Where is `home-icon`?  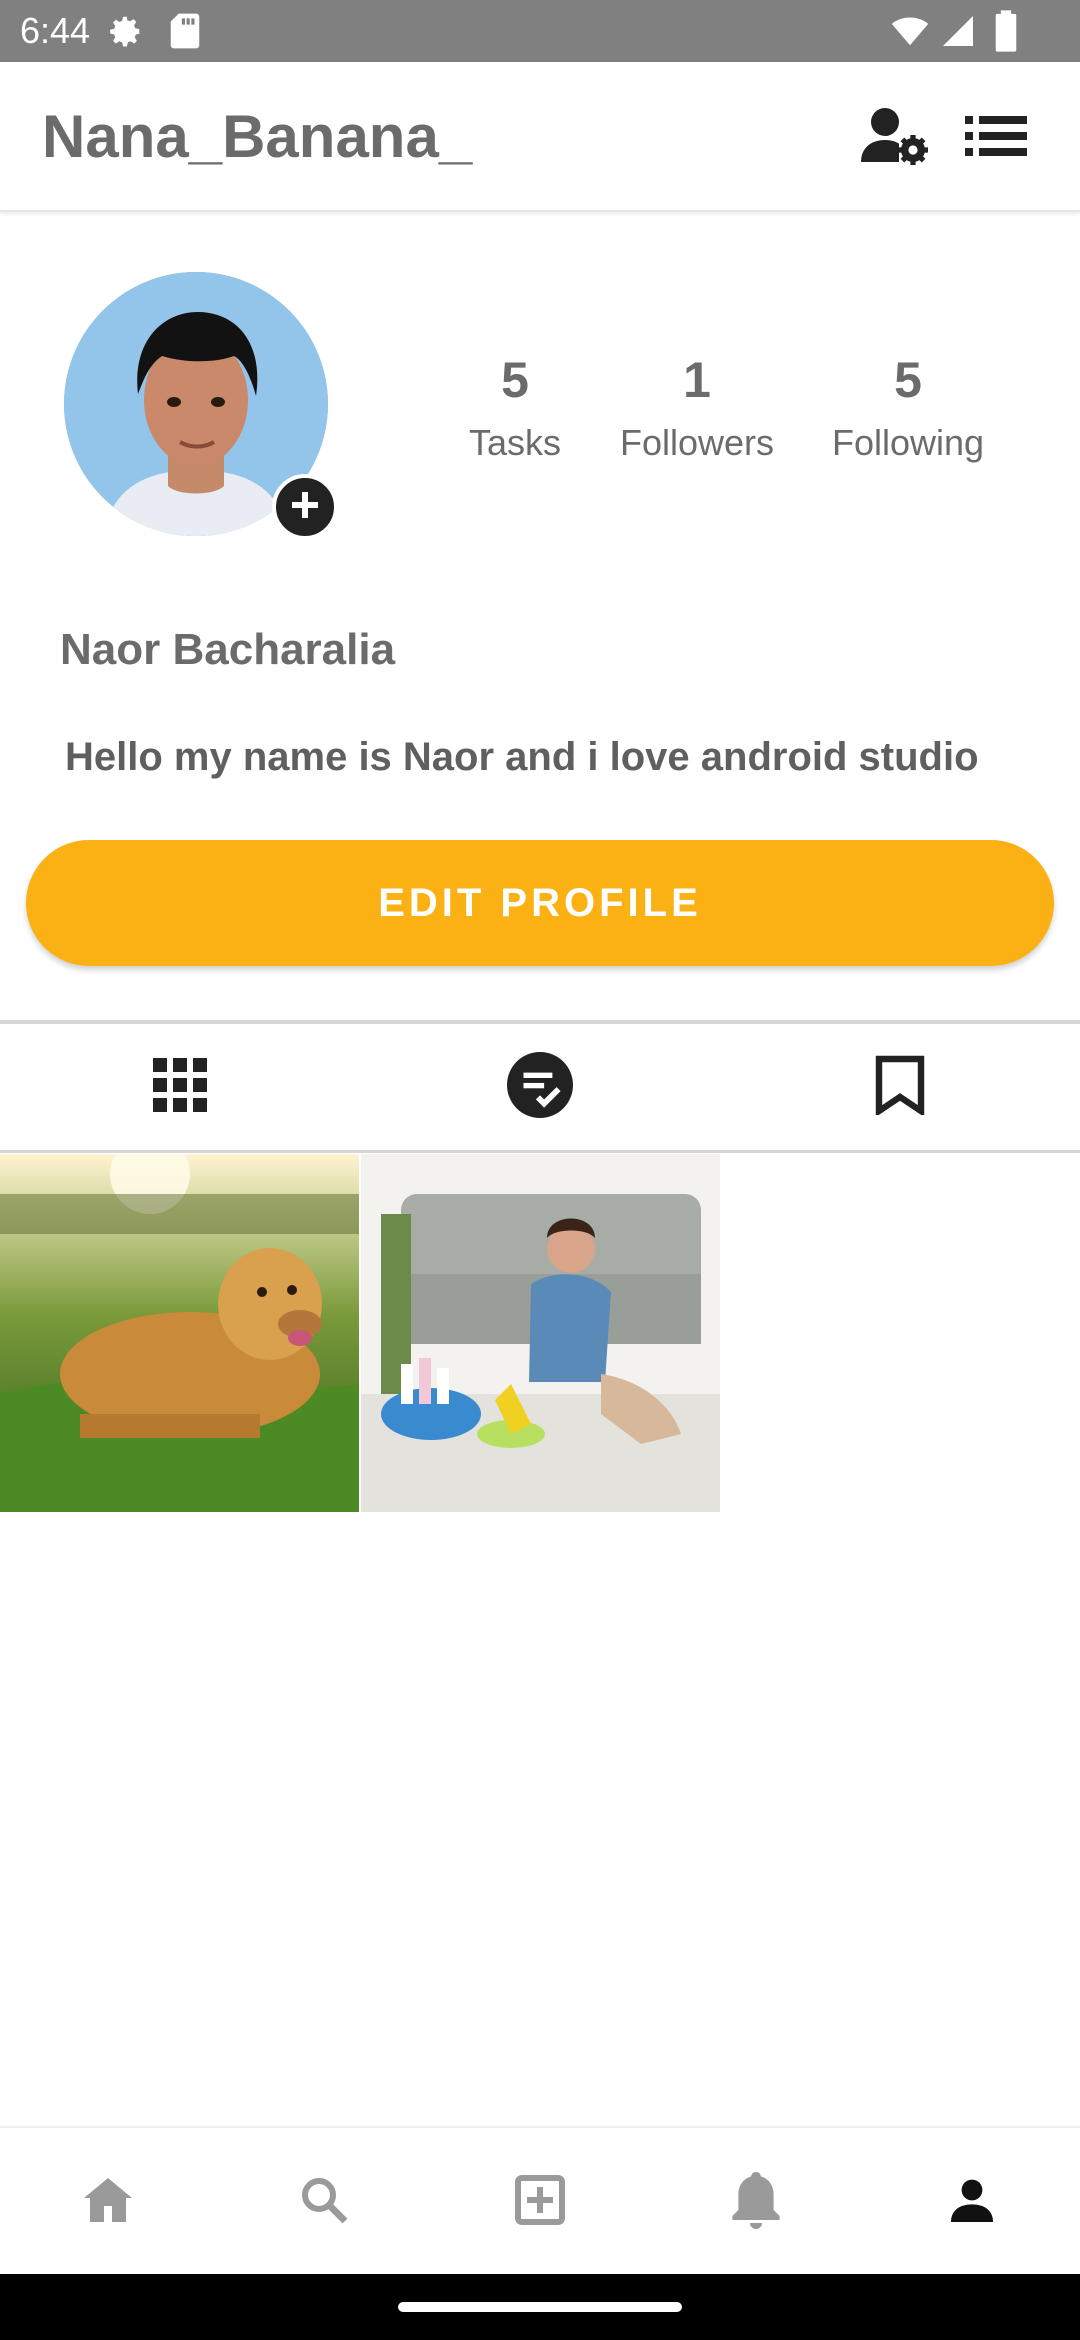 home-icon is located at coordinates (108, 2202).